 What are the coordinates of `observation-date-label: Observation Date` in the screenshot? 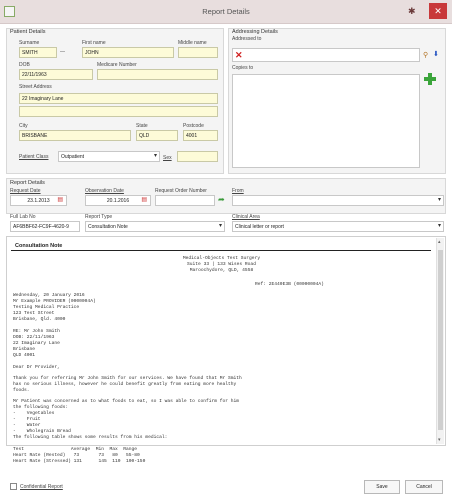 It's located at (104, 191).